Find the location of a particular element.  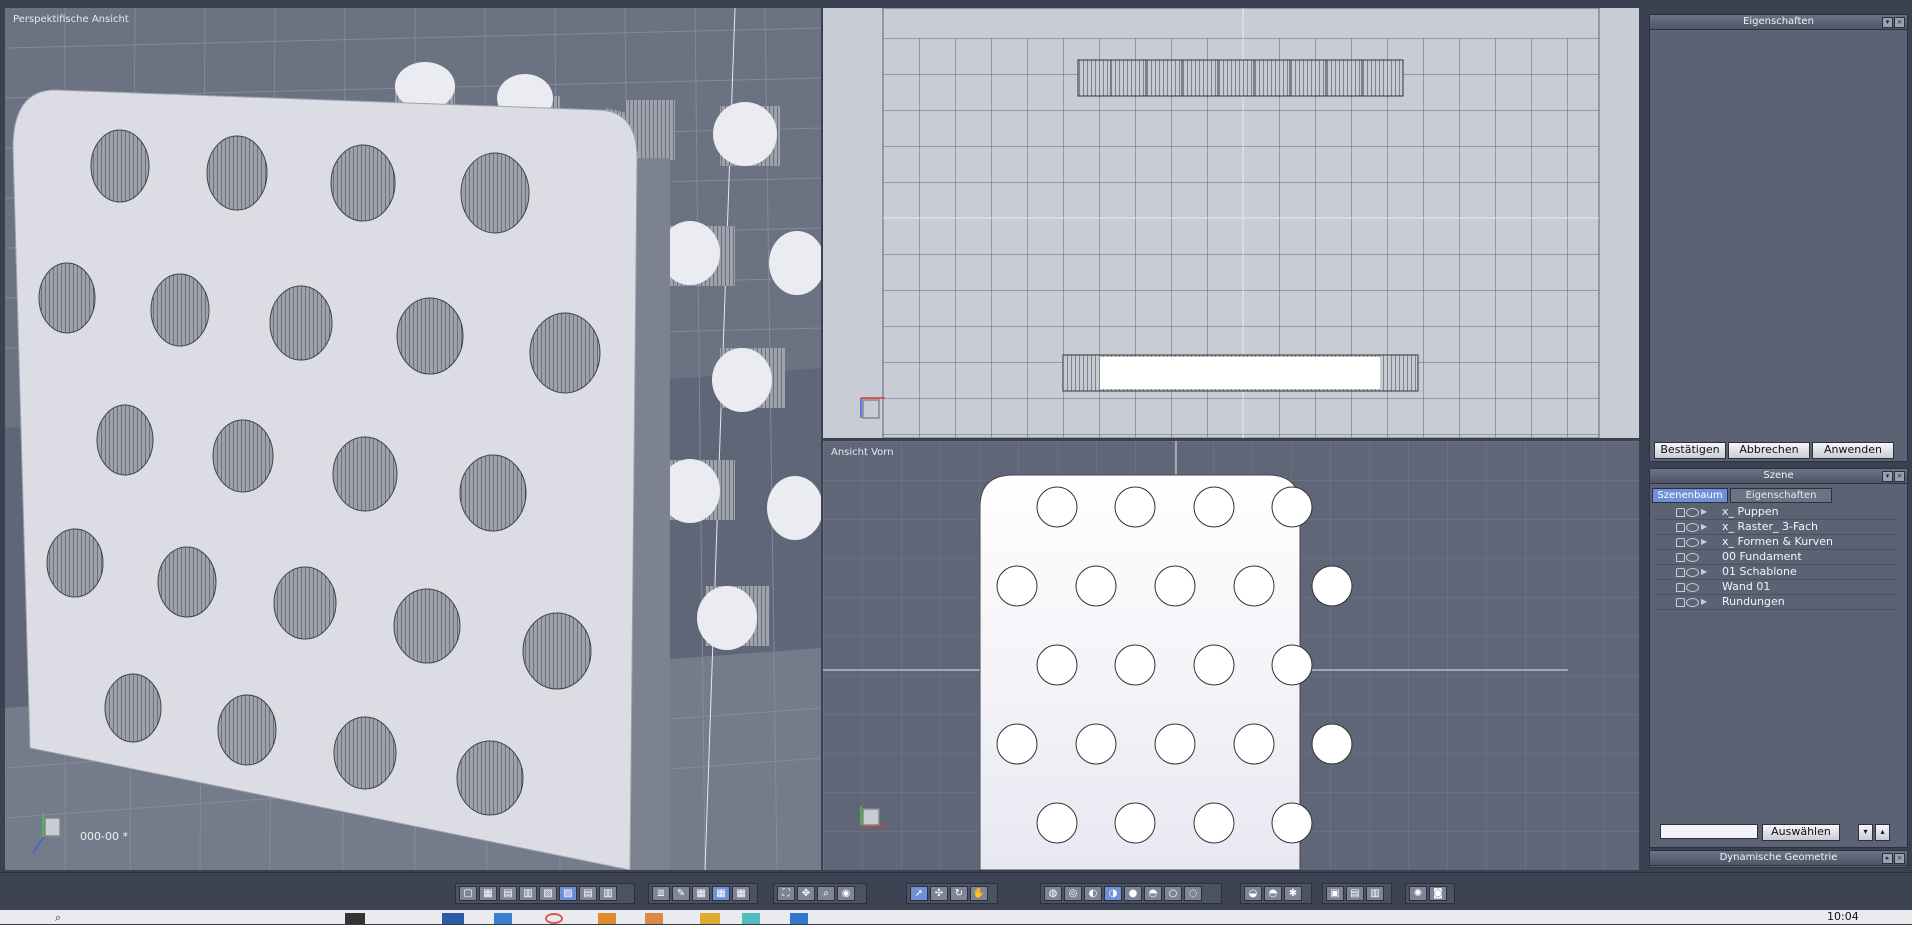

material-icon: ◒ is located at coordinates (1253, 893).